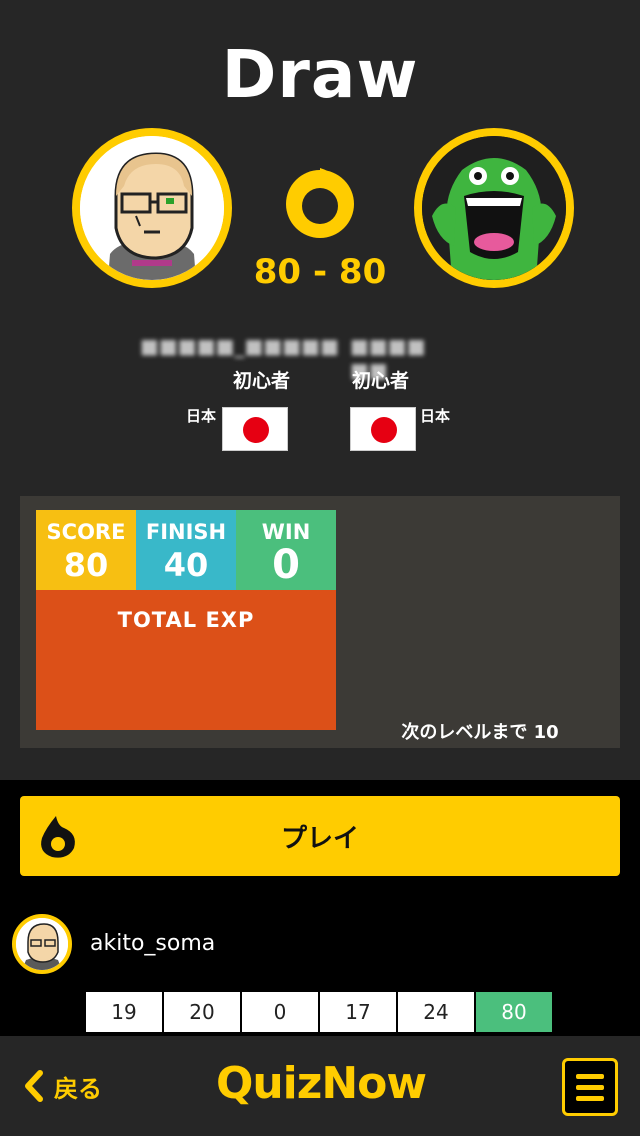 The width and height of the screenshot is (640, 1136). Describe the element at coordinates (319, 839) in the screenshot. I see `play-button-label: プレイ` at that location.